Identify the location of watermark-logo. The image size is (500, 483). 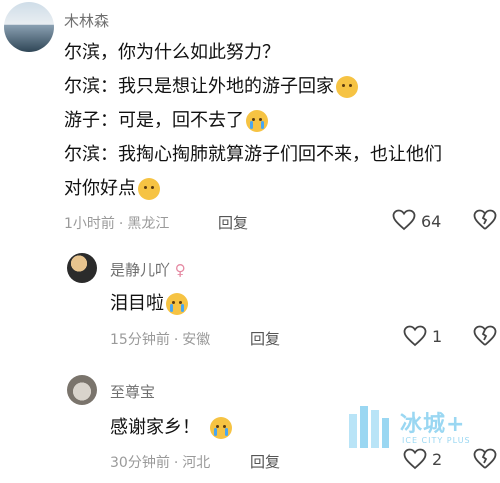
(369, 428).